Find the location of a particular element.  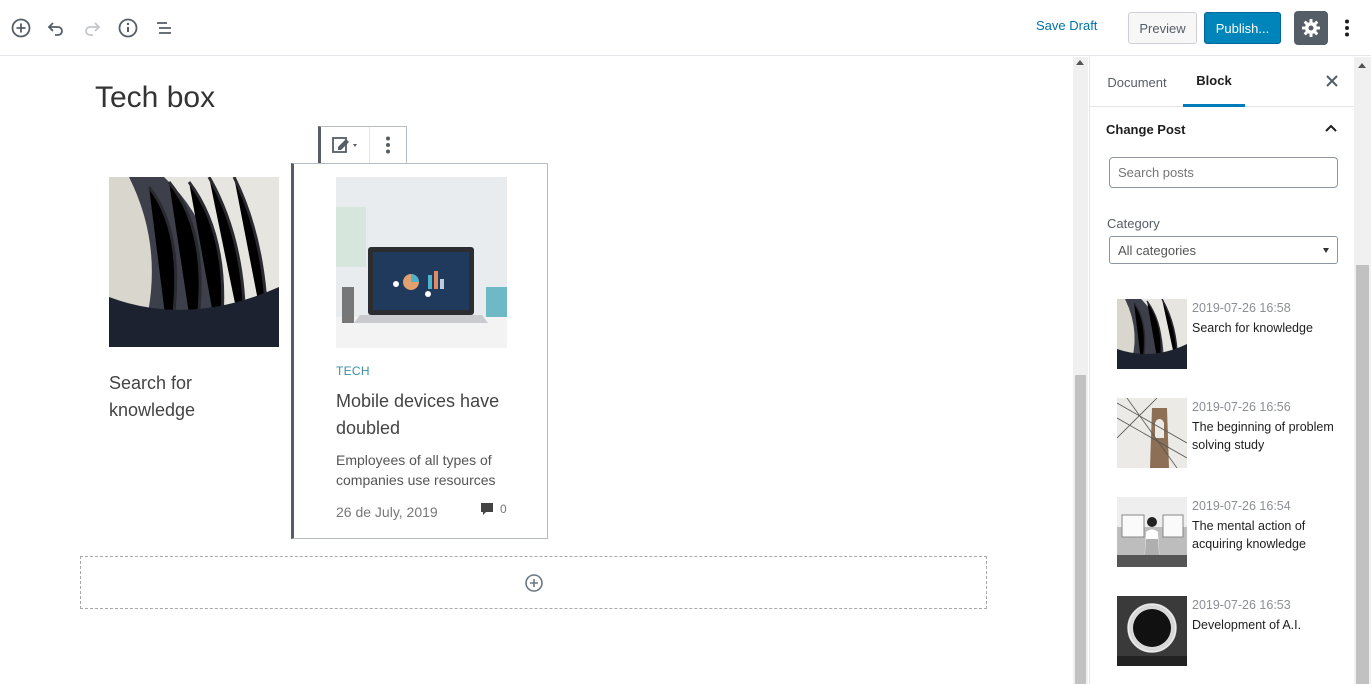

block-toolbar is located at coordinates (362, 145).